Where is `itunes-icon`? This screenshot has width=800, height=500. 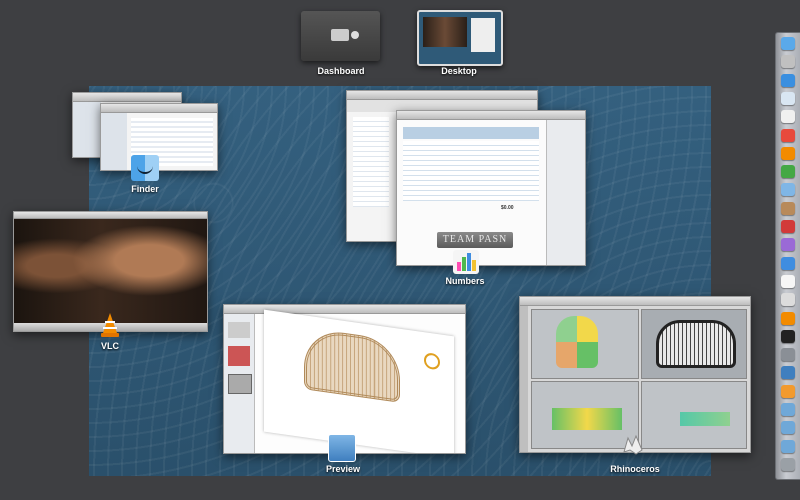
itunes-icon is located at coordinates (788, 245).